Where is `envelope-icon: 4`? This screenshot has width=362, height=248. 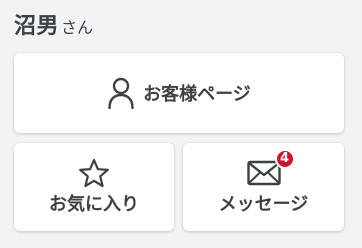
envelope-icon: 4 is located at coordinates (270, 168).